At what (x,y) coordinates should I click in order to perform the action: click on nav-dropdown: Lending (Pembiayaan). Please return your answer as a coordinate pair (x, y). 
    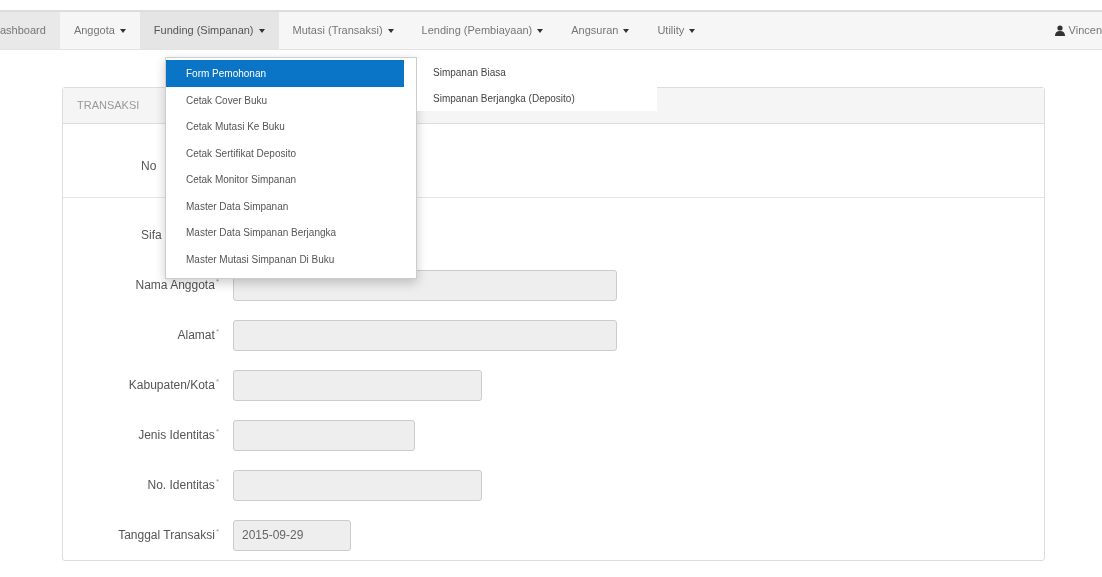
    Looking at the image, I should click on (482, 30).